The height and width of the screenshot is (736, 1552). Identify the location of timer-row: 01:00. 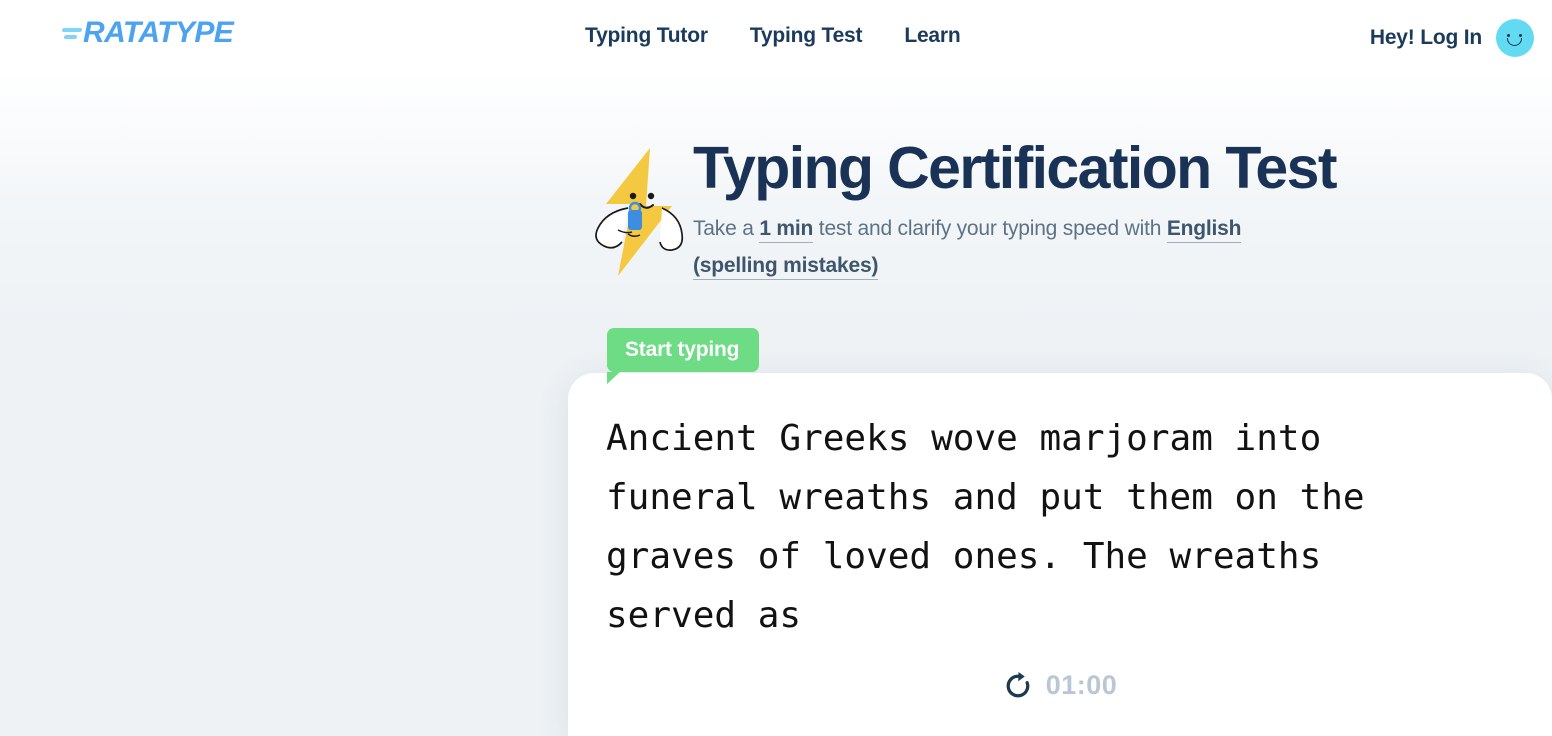
(1060, 685).